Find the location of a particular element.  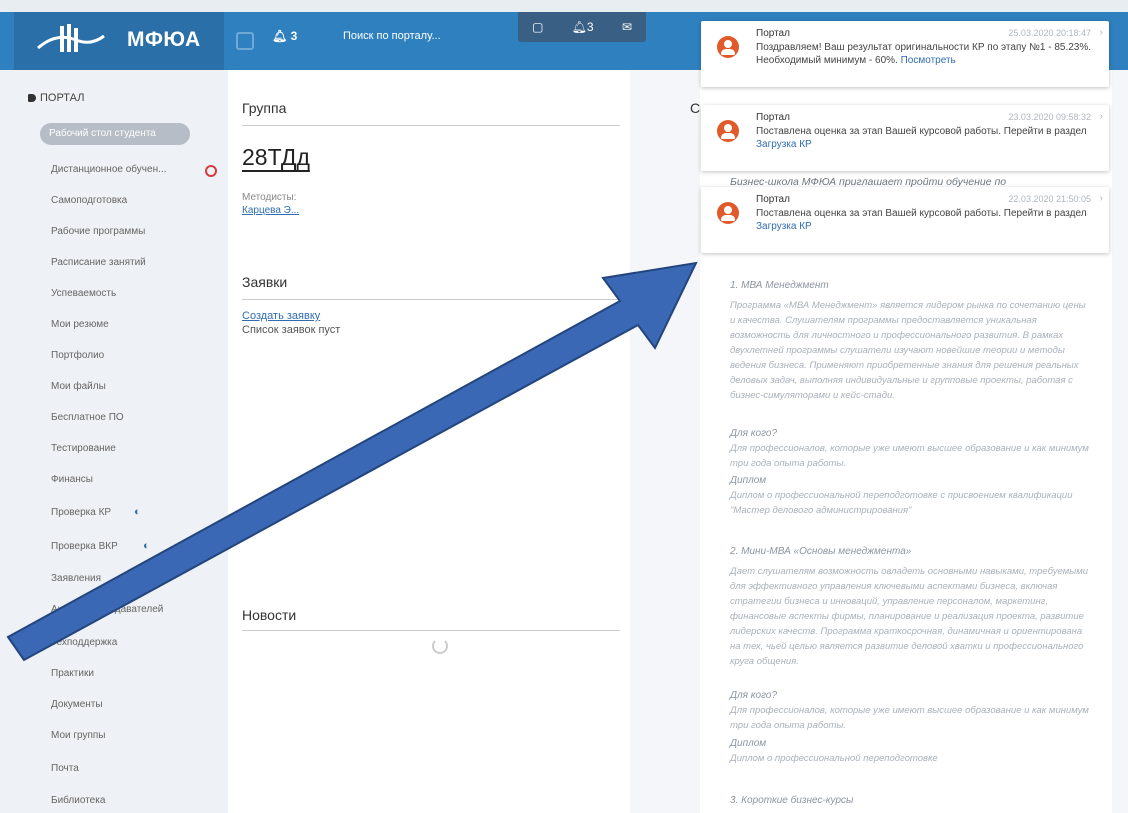

toolbar: ▢ 🔔︎3 ✉ is located at coordinates (582, 27).